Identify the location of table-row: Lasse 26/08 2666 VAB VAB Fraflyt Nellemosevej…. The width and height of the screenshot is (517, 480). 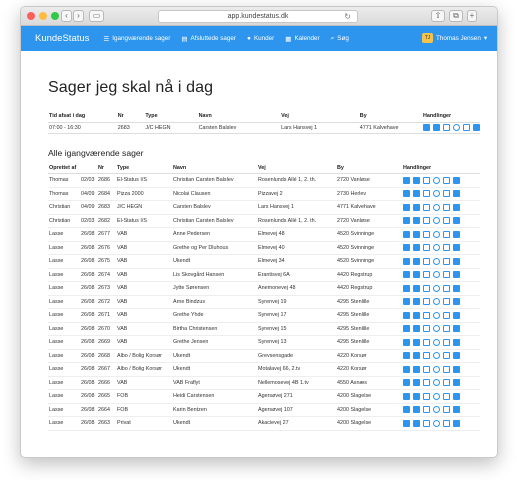
(264, 383).